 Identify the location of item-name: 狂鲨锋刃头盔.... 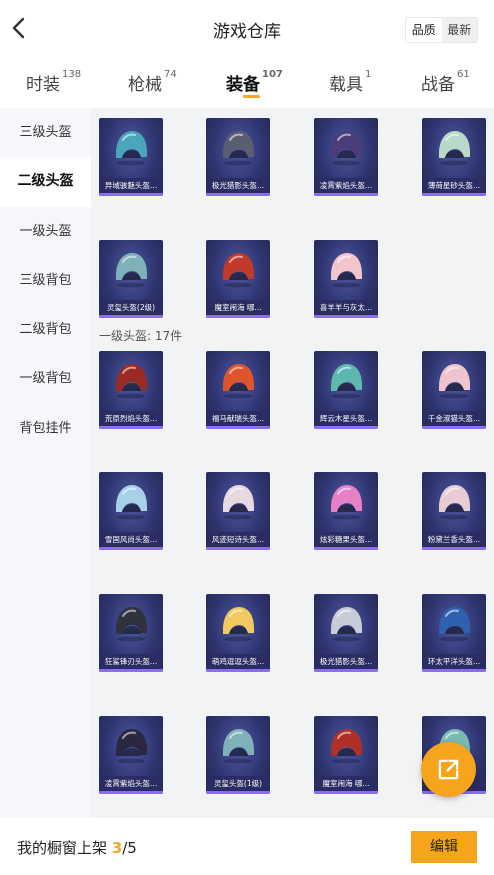
(131, 662).